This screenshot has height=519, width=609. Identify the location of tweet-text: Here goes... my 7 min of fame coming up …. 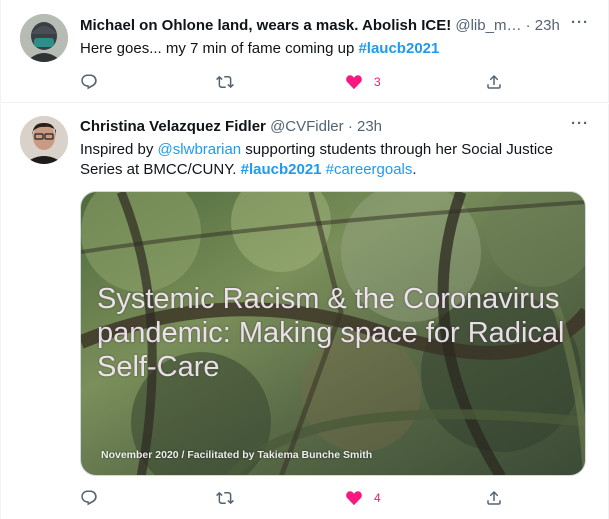
(336, 49).